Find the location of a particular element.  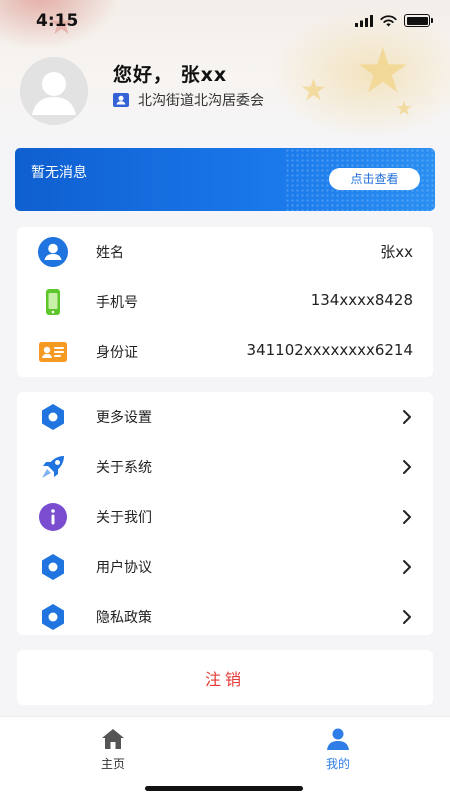

avatar is located at coordinates (54, 91).